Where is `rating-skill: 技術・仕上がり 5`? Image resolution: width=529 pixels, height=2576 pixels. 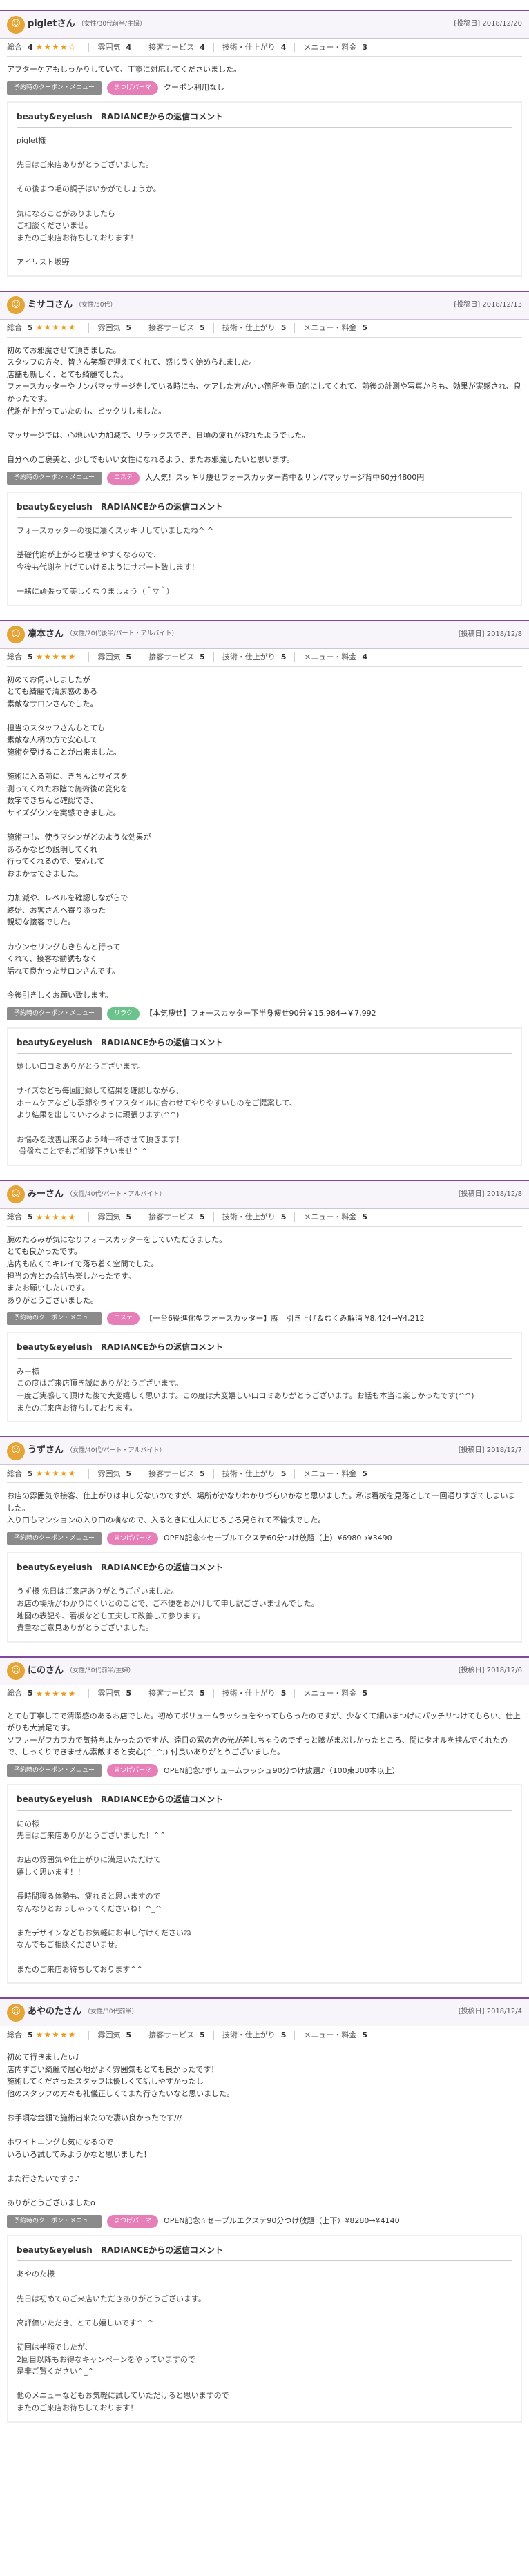 rating-skill: 技術・仕上がり 5 is located at coordinates (255, 328).